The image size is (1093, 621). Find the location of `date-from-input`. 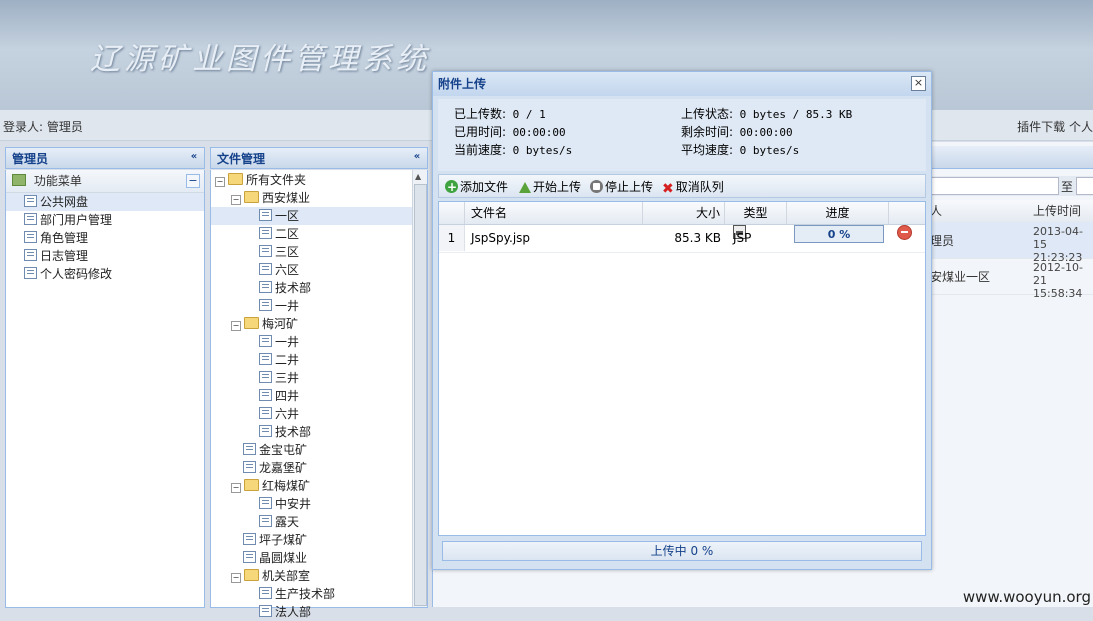

date-from-input is located at coordinates (994, 186).